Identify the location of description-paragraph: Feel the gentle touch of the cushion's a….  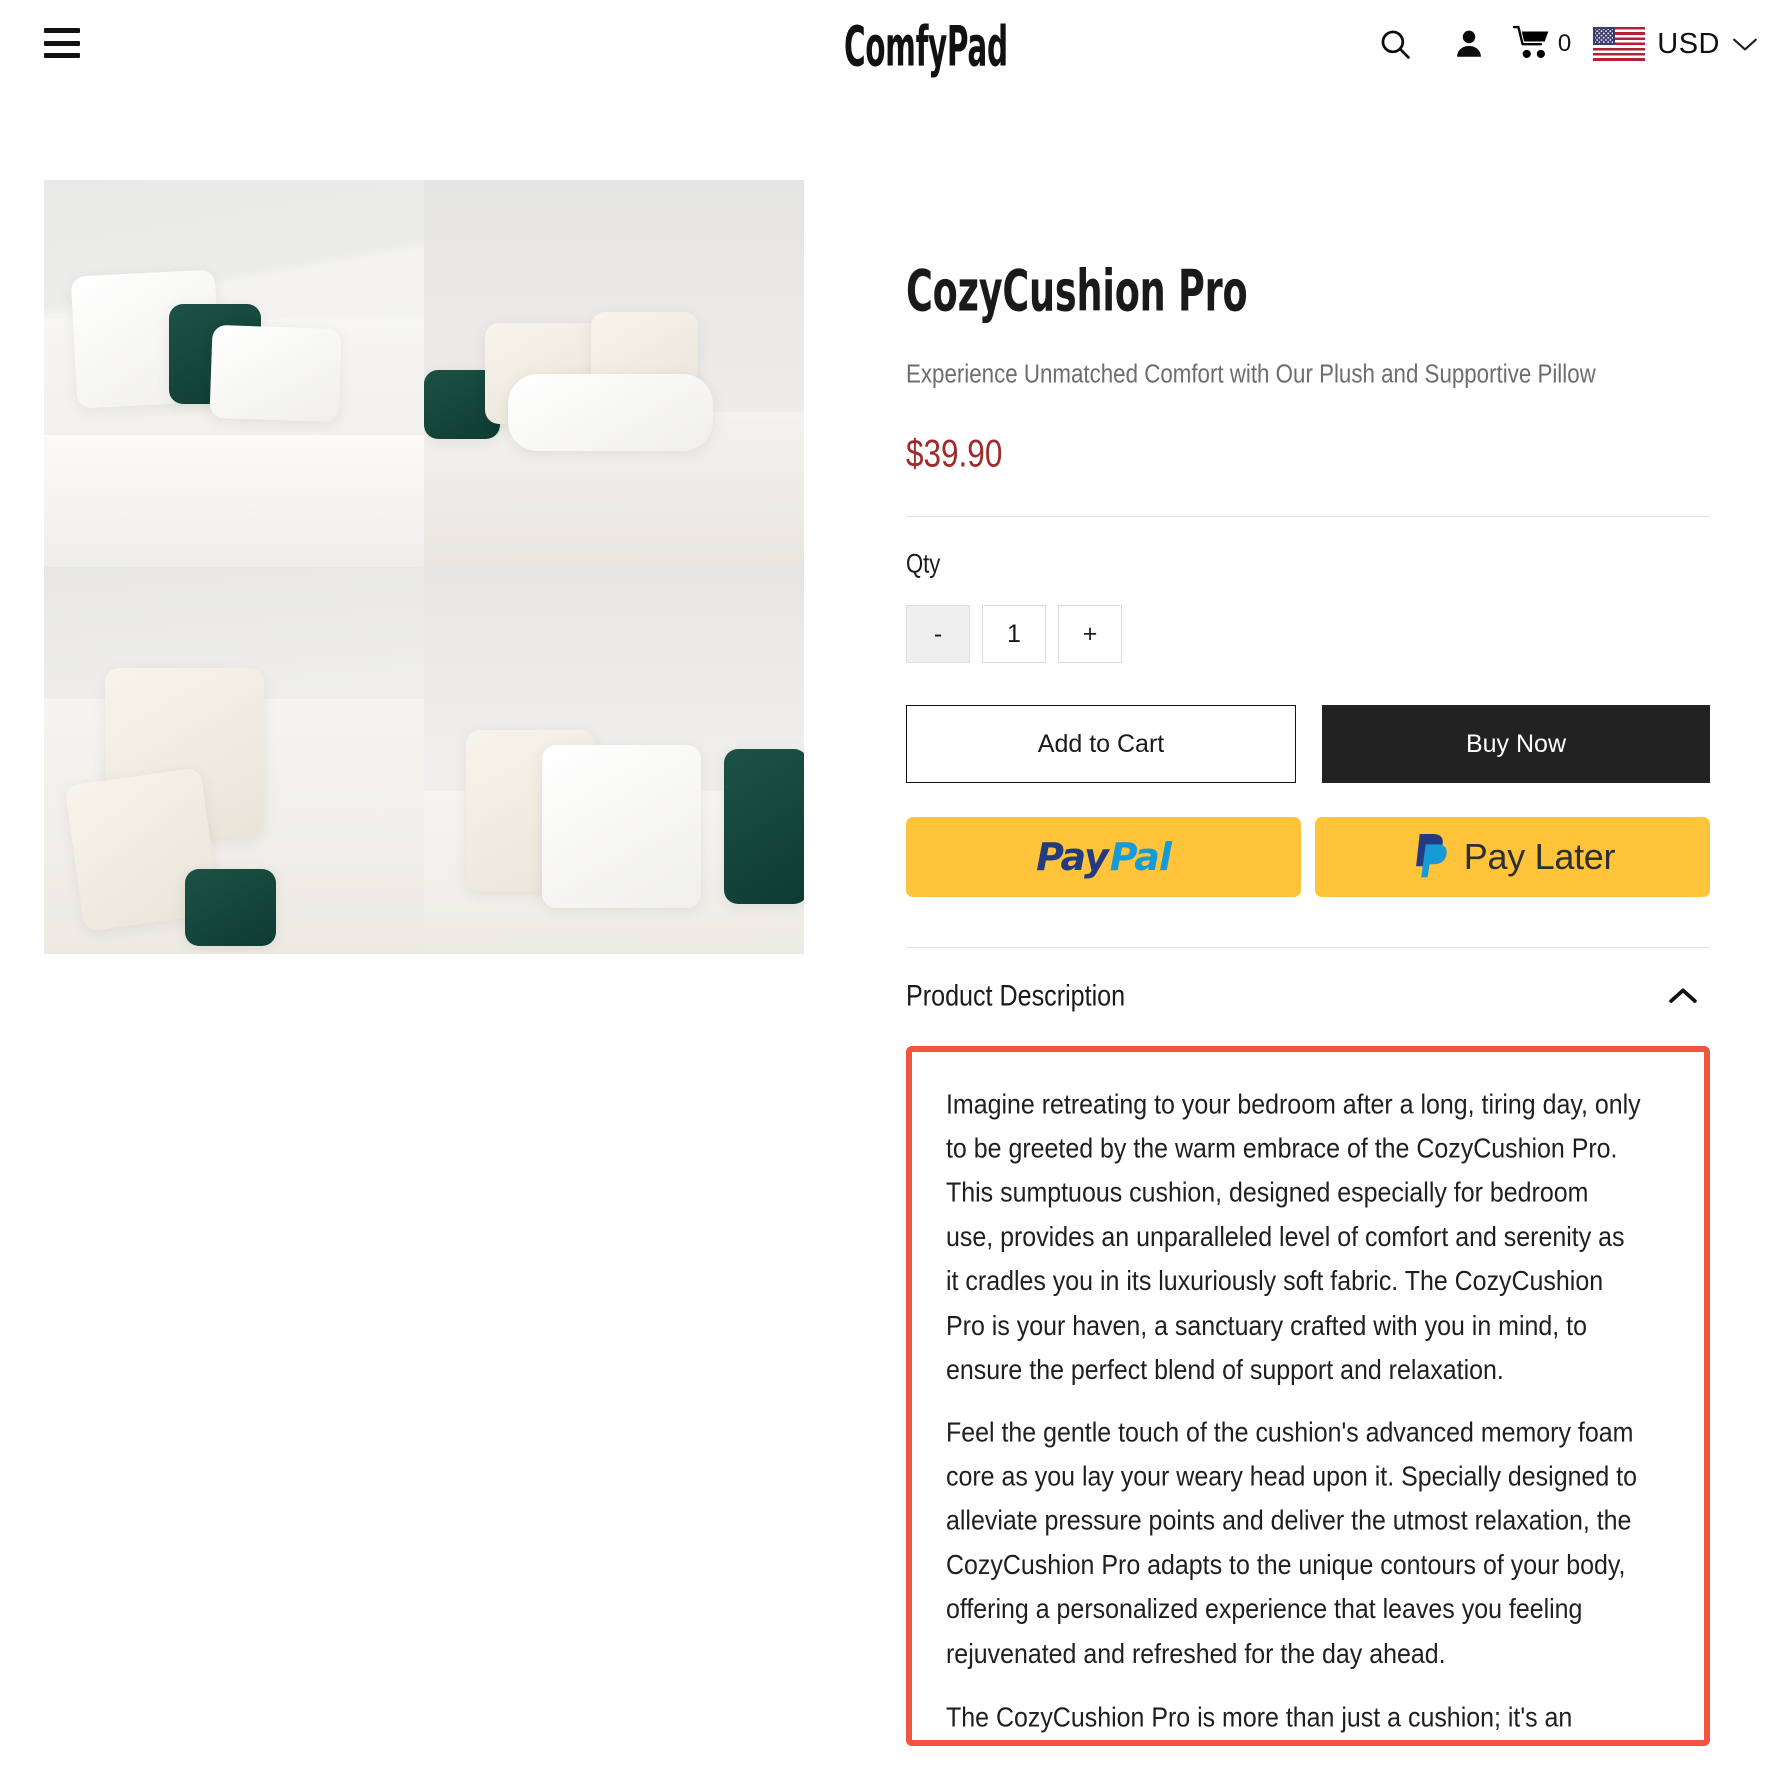
(1291, 1542).